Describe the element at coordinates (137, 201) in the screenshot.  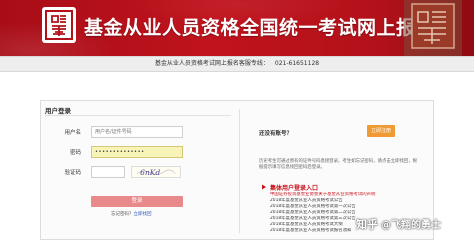
I see `login-button: 登录` at that location.